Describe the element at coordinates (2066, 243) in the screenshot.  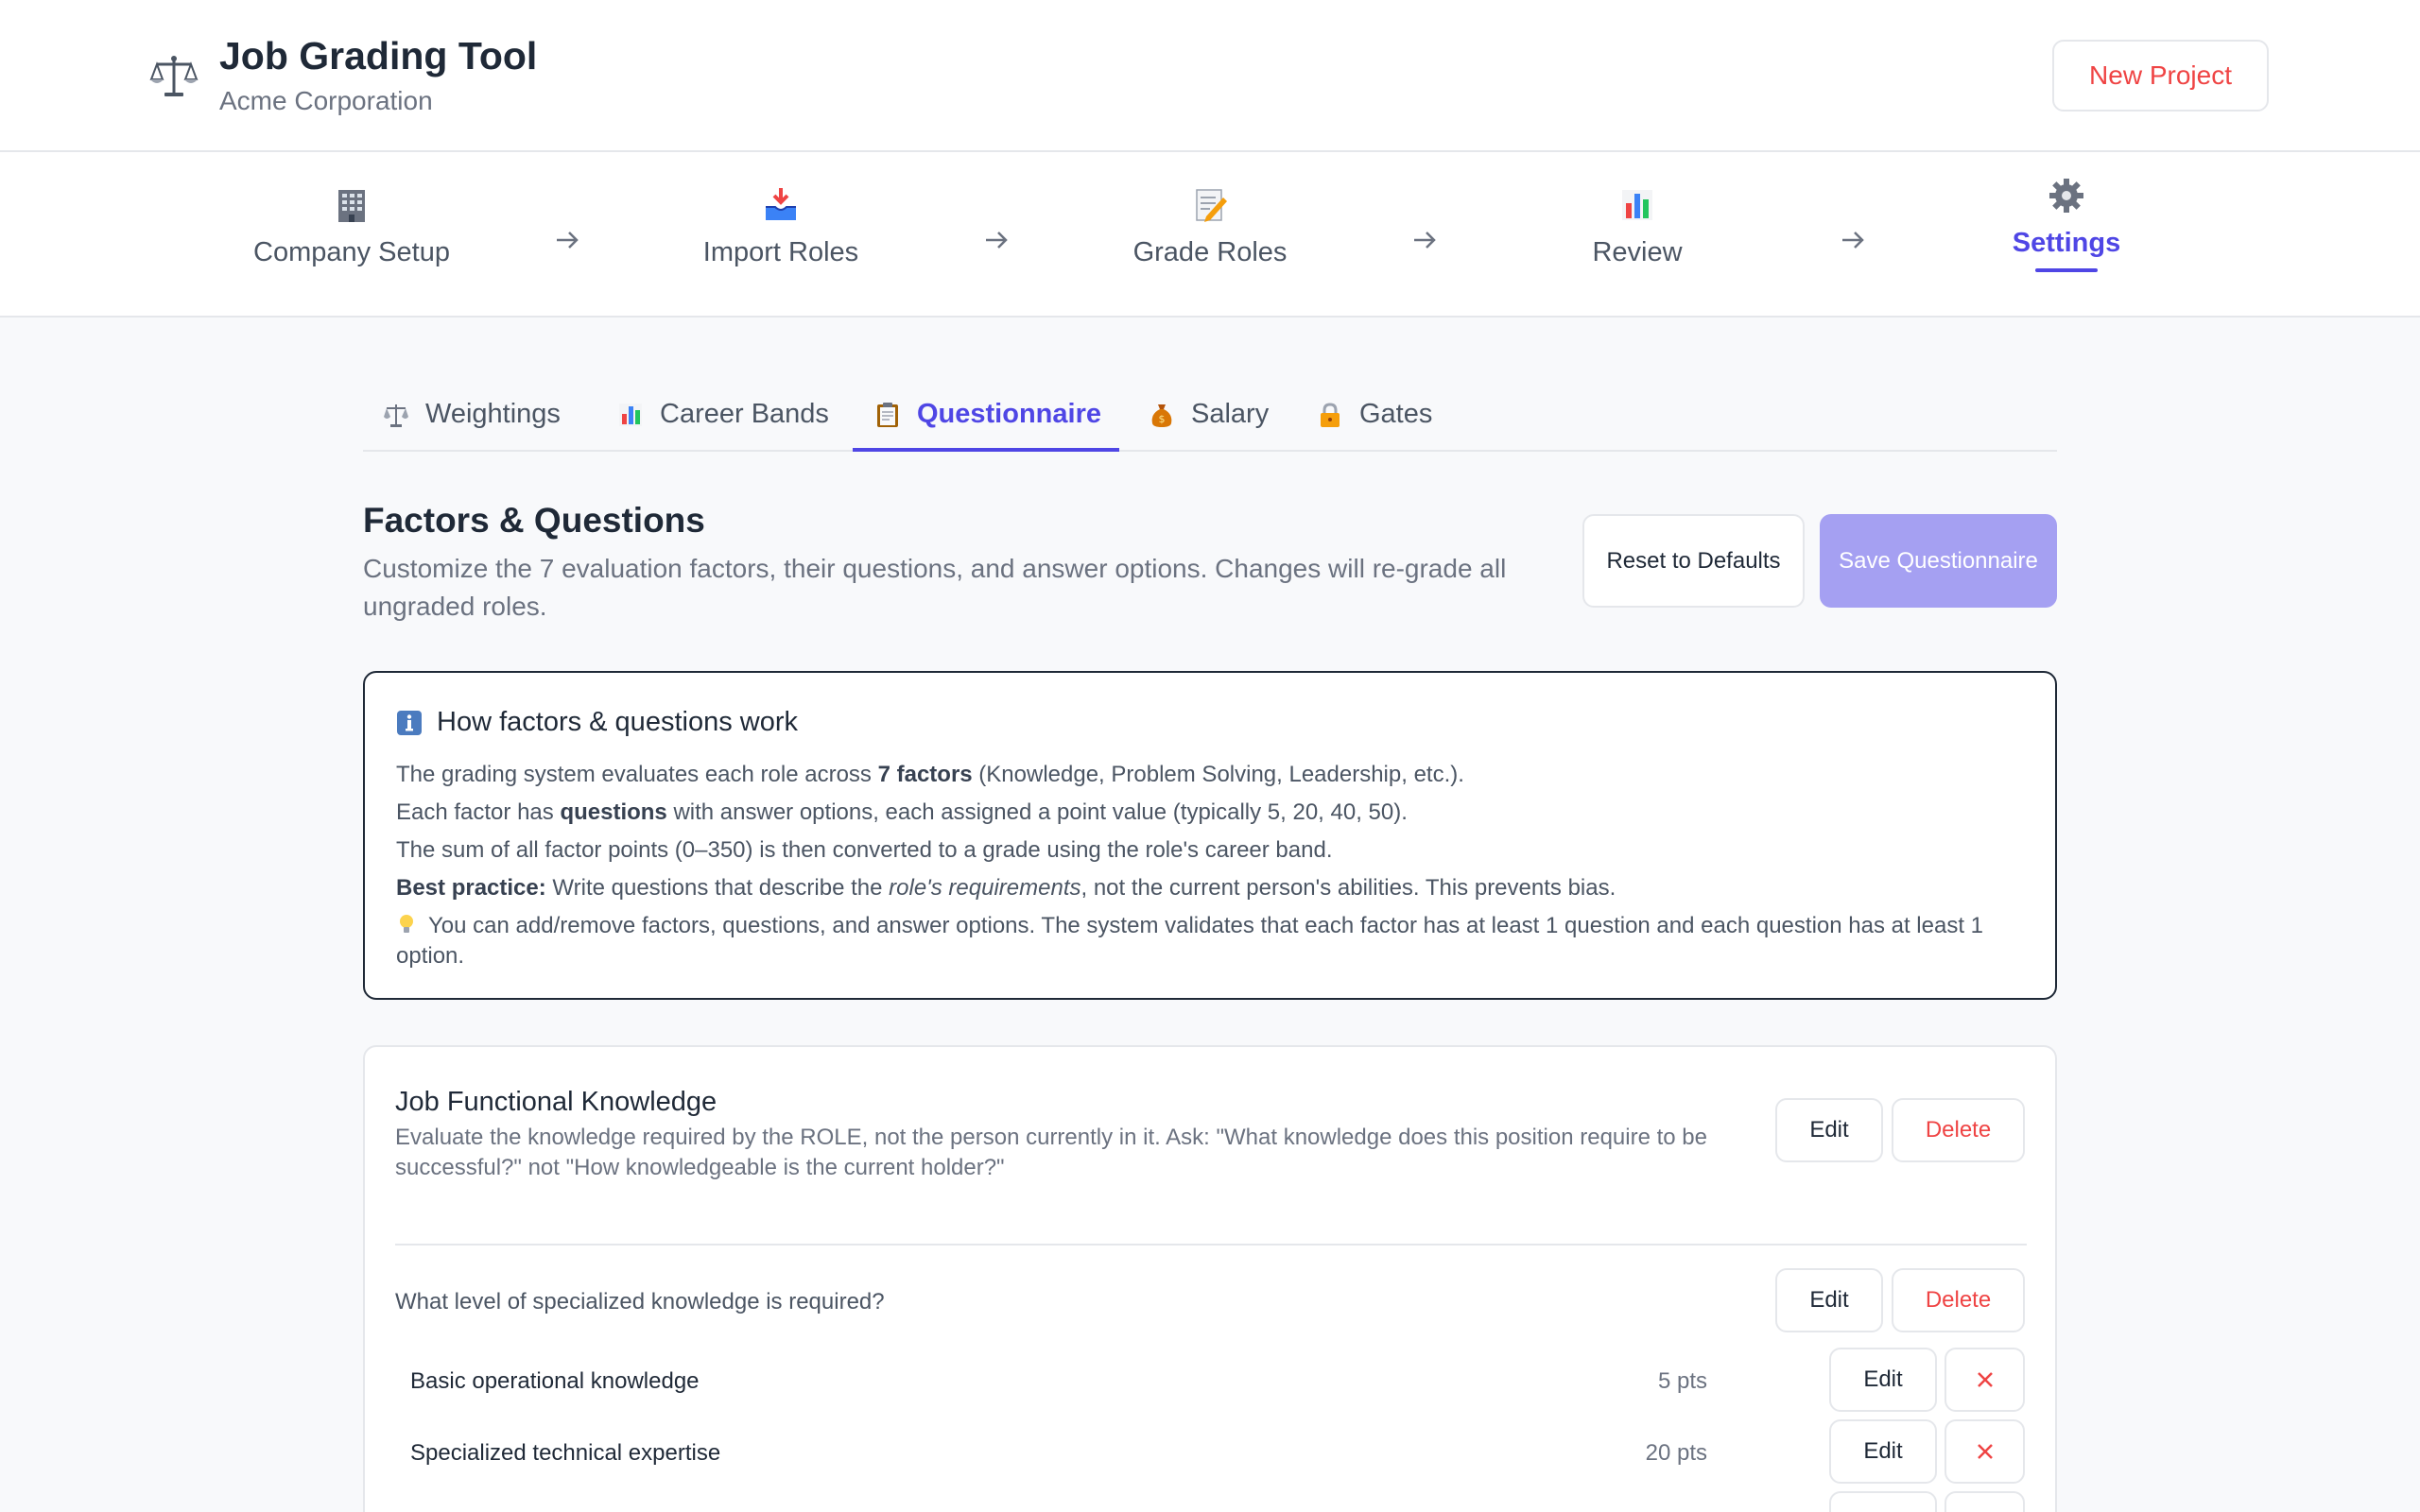
I see `step-label: Settings` at that location.